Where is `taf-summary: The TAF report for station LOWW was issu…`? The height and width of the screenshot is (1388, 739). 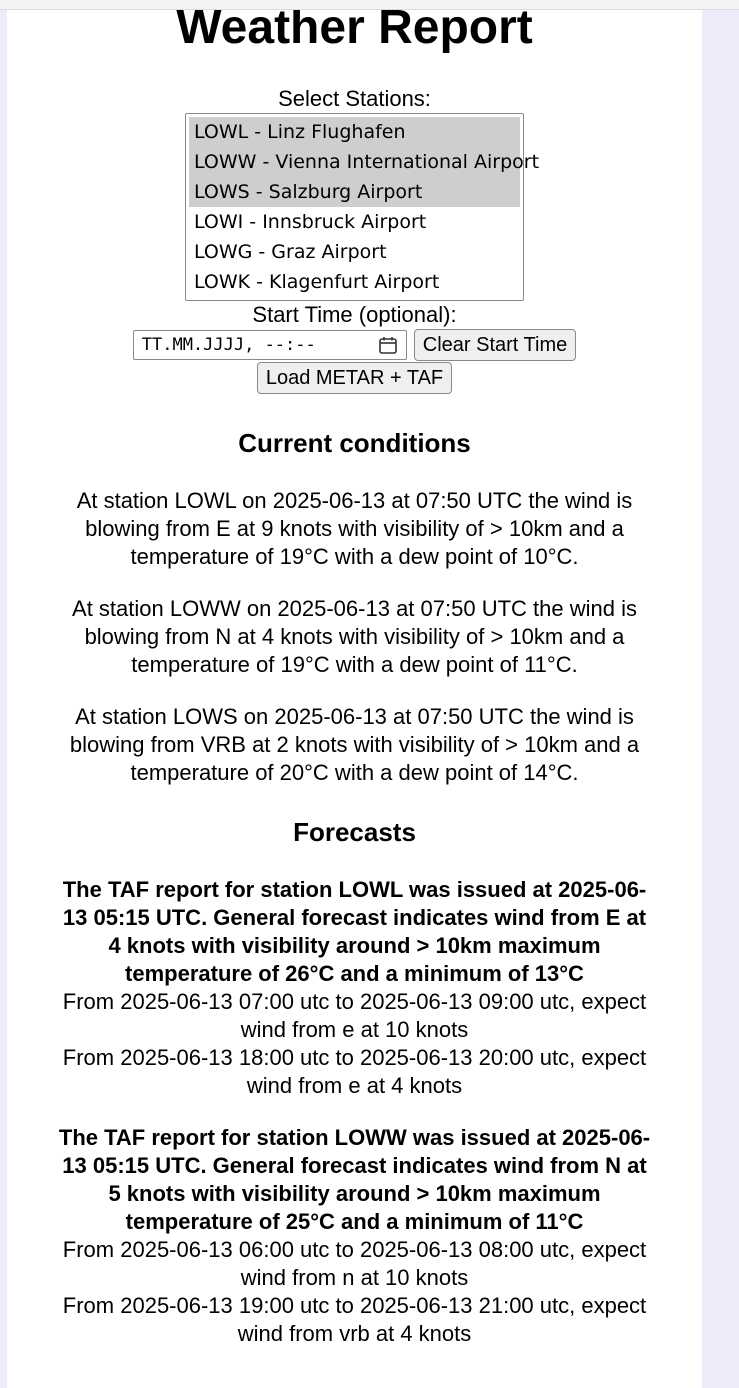 taf-summary: The TAF report for station LOWW was issu… is located at coordinates (354, 1179).